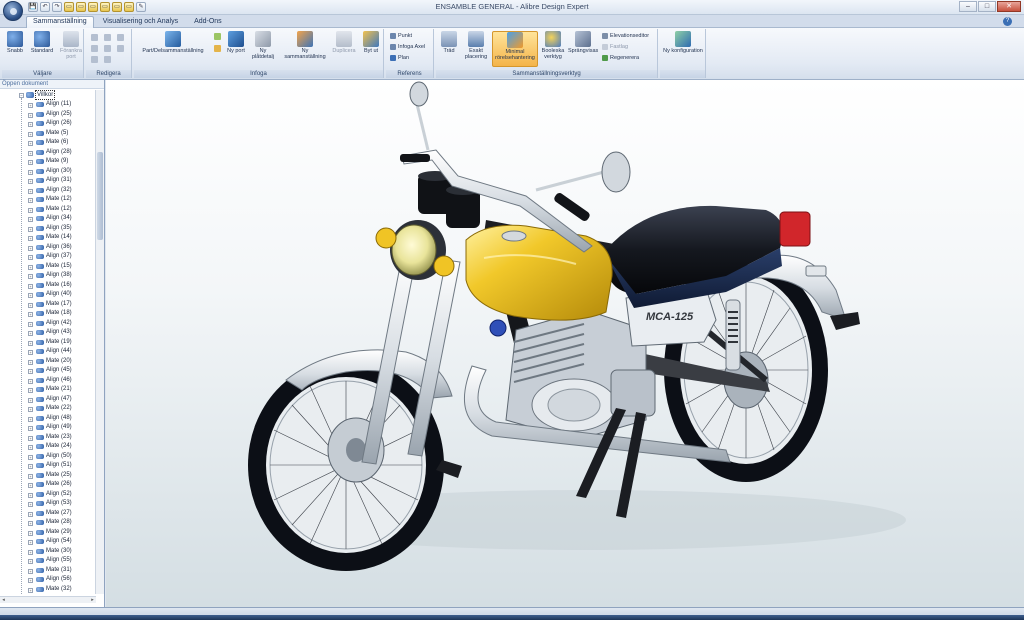  I want to click on lock-icon, so click(107, 59).